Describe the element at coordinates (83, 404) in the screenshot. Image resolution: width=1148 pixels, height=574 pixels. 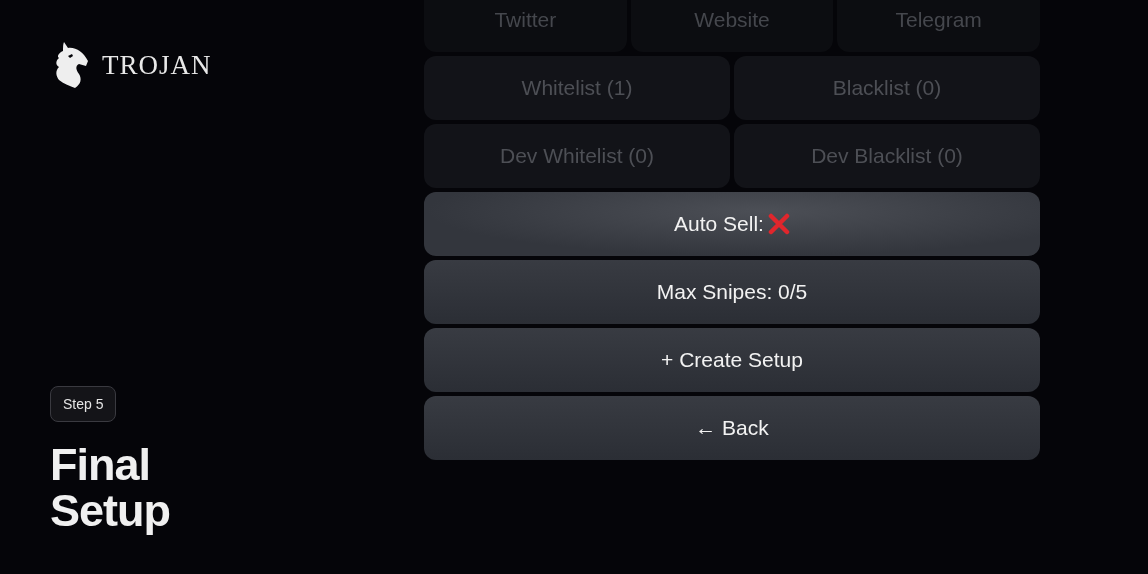
I see `step-badge: Step 5` at that location.